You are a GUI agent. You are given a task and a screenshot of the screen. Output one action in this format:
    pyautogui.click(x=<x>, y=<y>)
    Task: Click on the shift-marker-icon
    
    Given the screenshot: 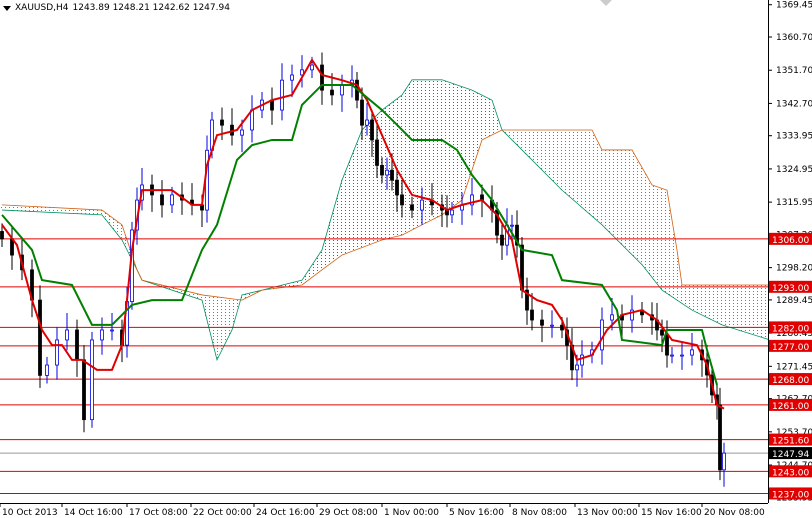 What is the action you would take?
    pyautogui.click(x=606, y=3)
    